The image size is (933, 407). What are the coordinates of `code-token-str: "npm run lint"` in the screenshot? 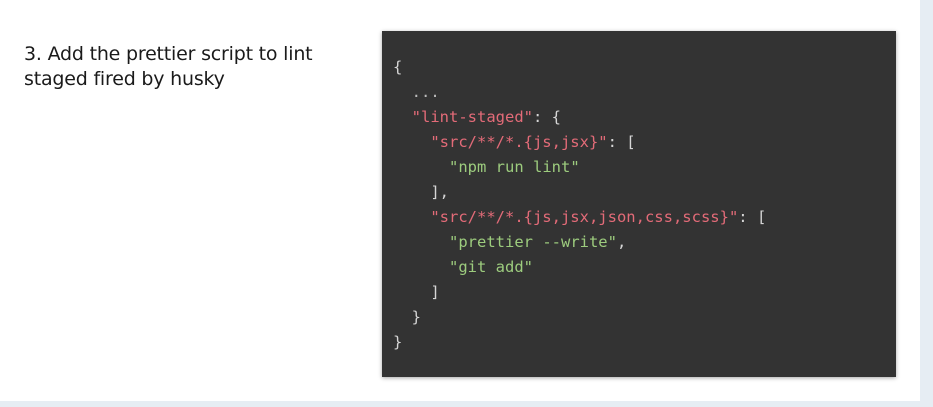 It's located at (514, 167).